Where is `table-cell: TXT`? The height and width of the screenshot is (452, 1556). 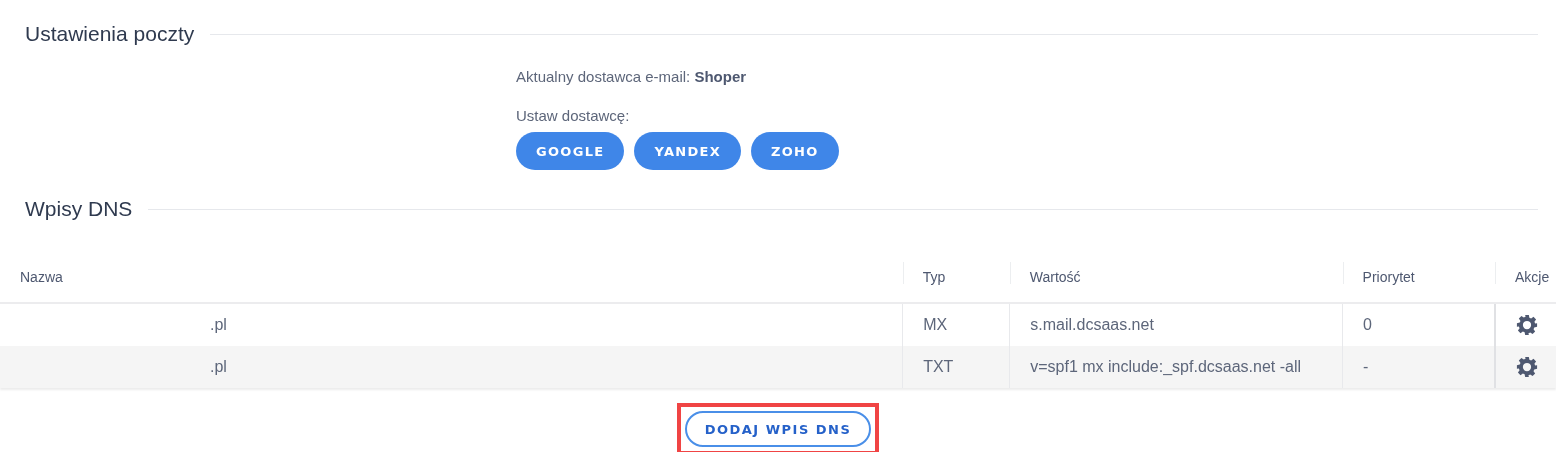
table-cell: TXT is located at coordinates (956, 367).